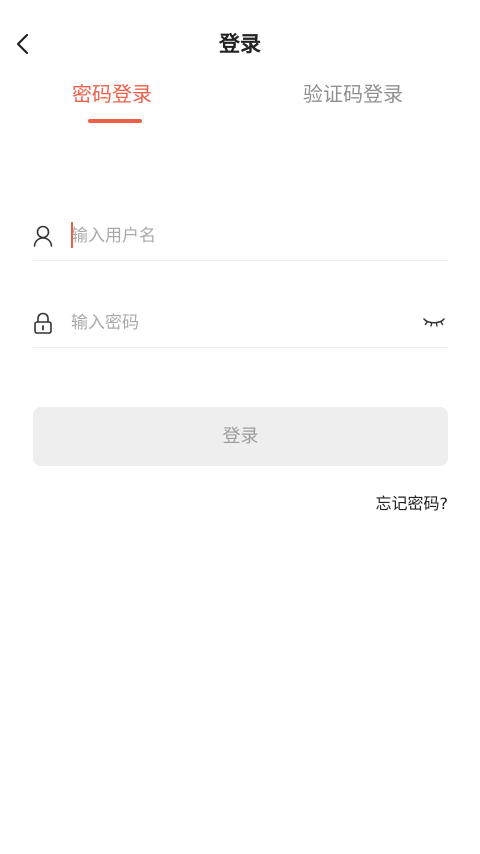  What do you see at coordinates (240, 436) in the screenshot?
I see `login-button: 登录` at bounding box center [240, 436].